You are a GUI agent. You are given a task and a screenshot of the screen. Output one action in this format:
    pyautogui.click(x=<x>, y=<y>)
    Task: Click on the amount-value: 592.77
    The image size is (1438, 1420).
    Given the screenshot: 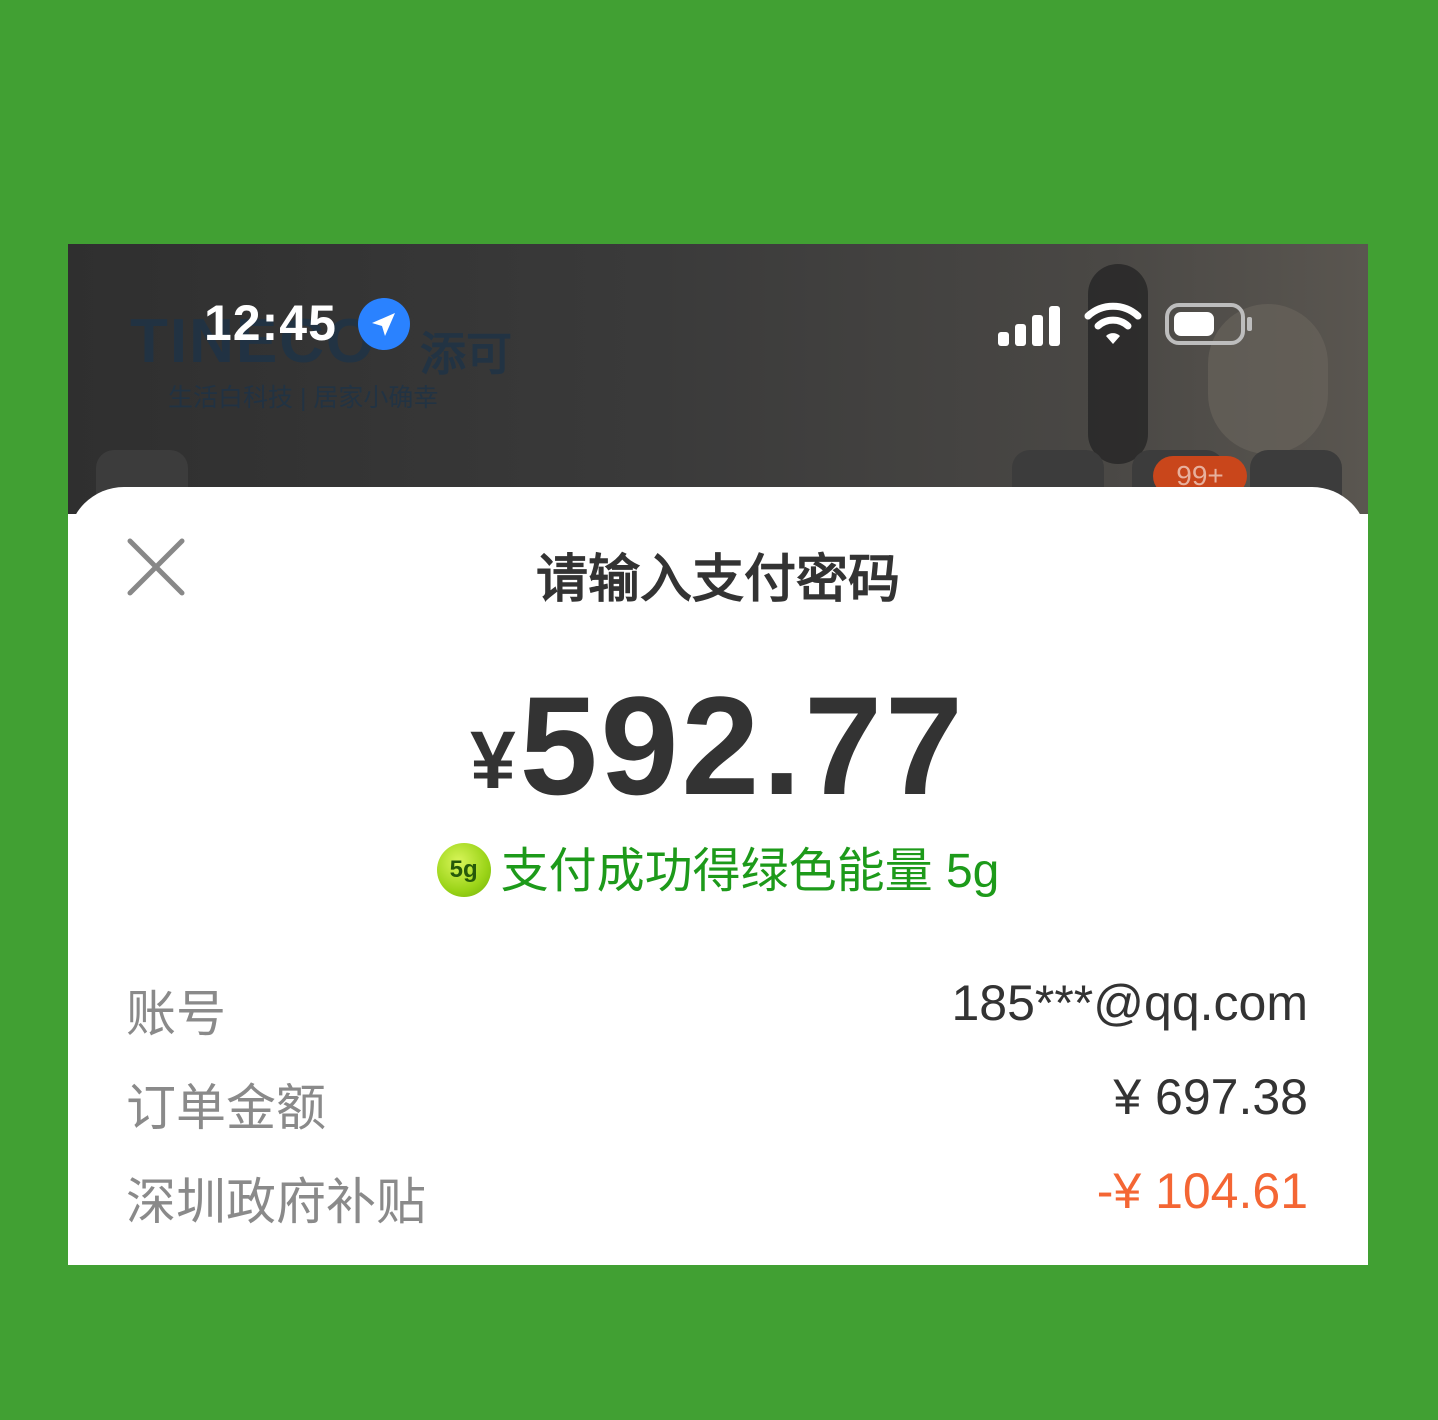 What is the action you would take?
    pyautogui.click(x=742, y=745)
    